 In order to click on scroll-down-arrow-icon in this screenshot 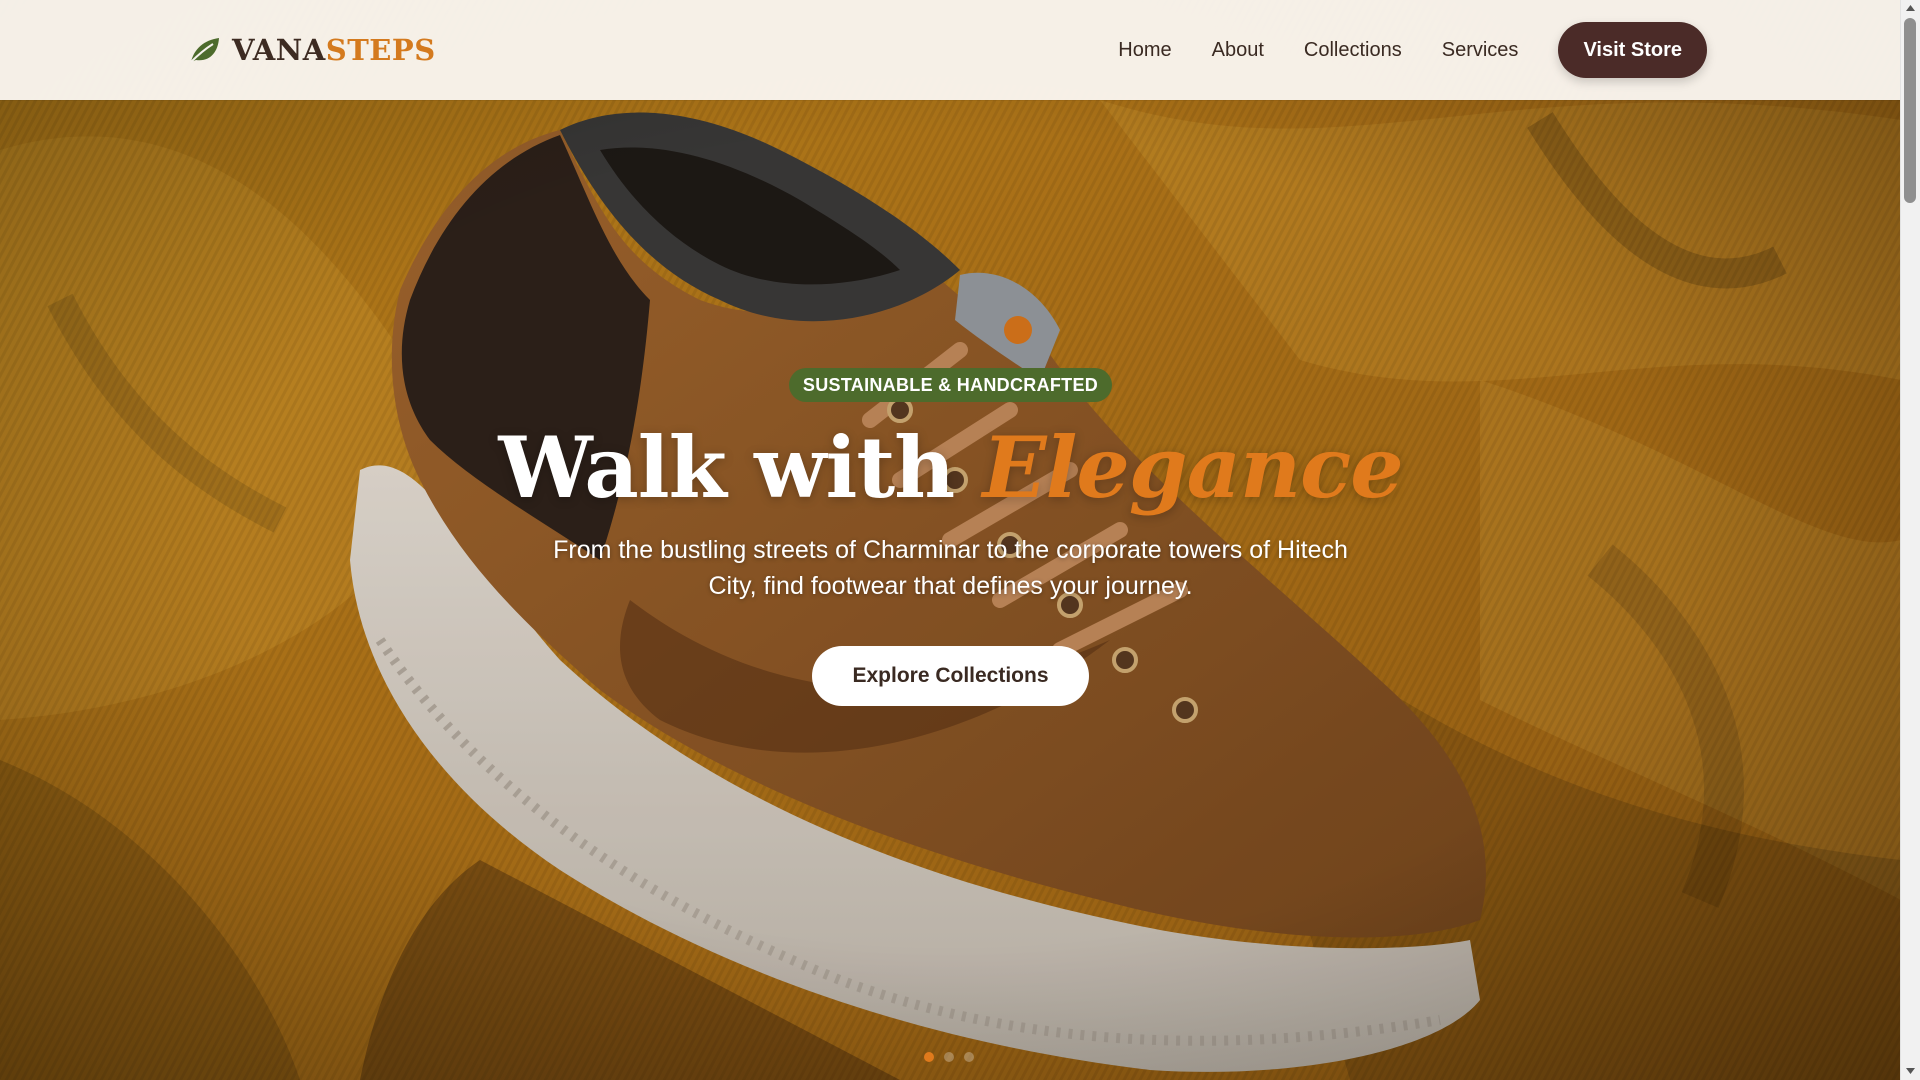, I will do `click(1910, 1071)`.